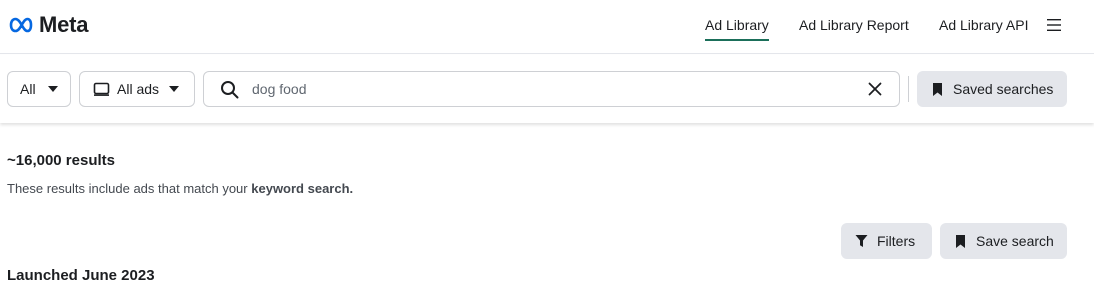 The height and width of the screenshot is (293, 1094). What do you see at coordinates (875, 89) in the screenshot?
I see `close-icon` at bounding box center [875, 89].